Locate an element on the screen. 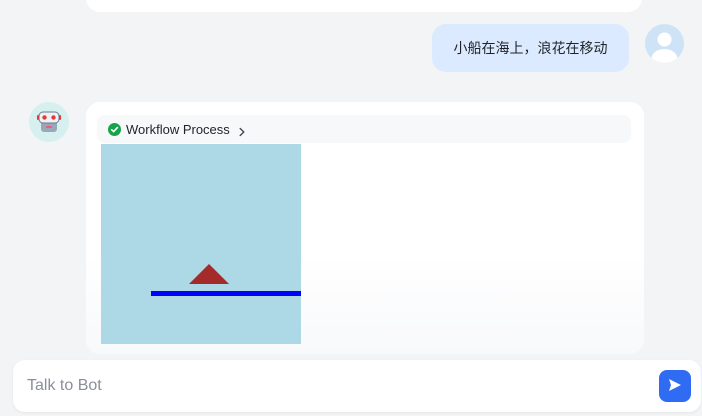 This screenshot has width=702, height=416. chat-input is located at coordinates (328, 386).